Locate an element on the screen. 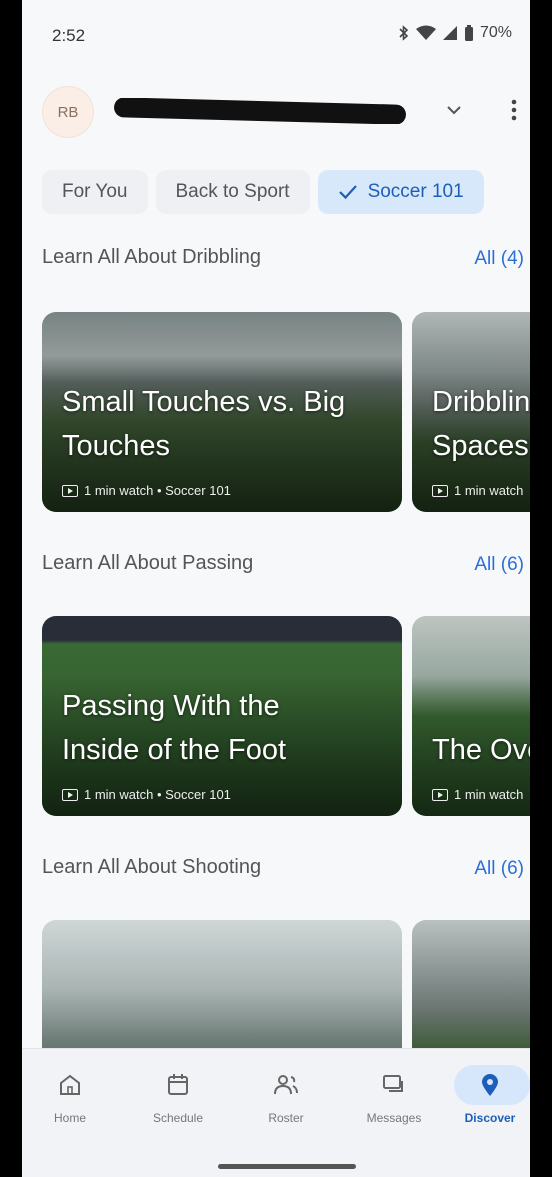  see-all-dribbling-link: All (4) is located at coordinates (499, 259).